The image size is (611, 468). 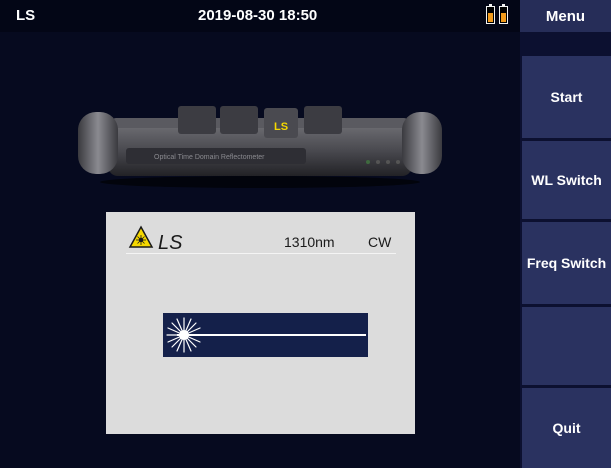 What do you see at coordinates (565, 16) in the screenshot?
I see `menu-header: Menu` at bounding box center [565, 16].